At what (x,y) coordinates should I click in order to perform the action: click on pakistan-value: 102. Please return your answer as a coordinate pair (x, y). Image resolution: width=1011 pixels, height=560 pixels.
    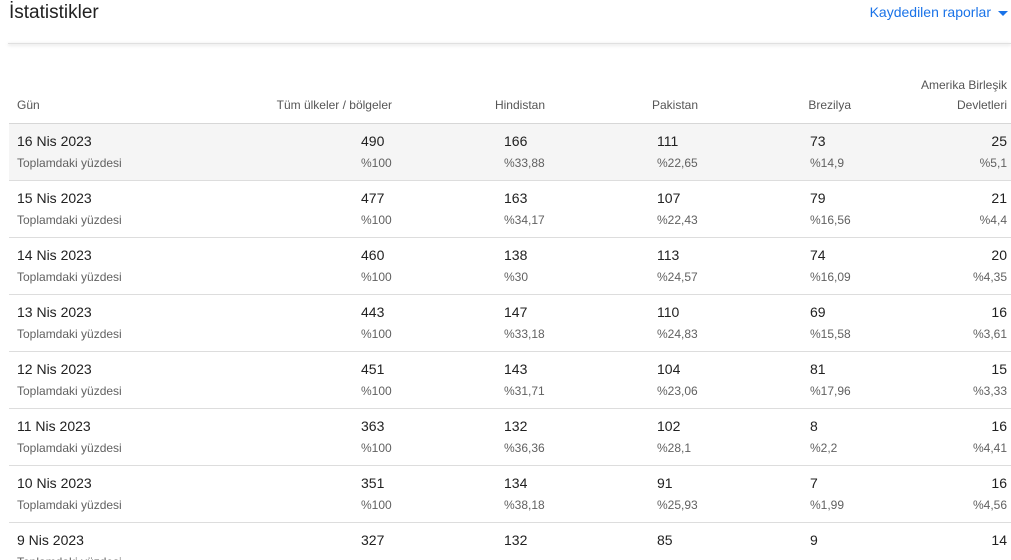
    Looking at the image, I should click on (669, 426).